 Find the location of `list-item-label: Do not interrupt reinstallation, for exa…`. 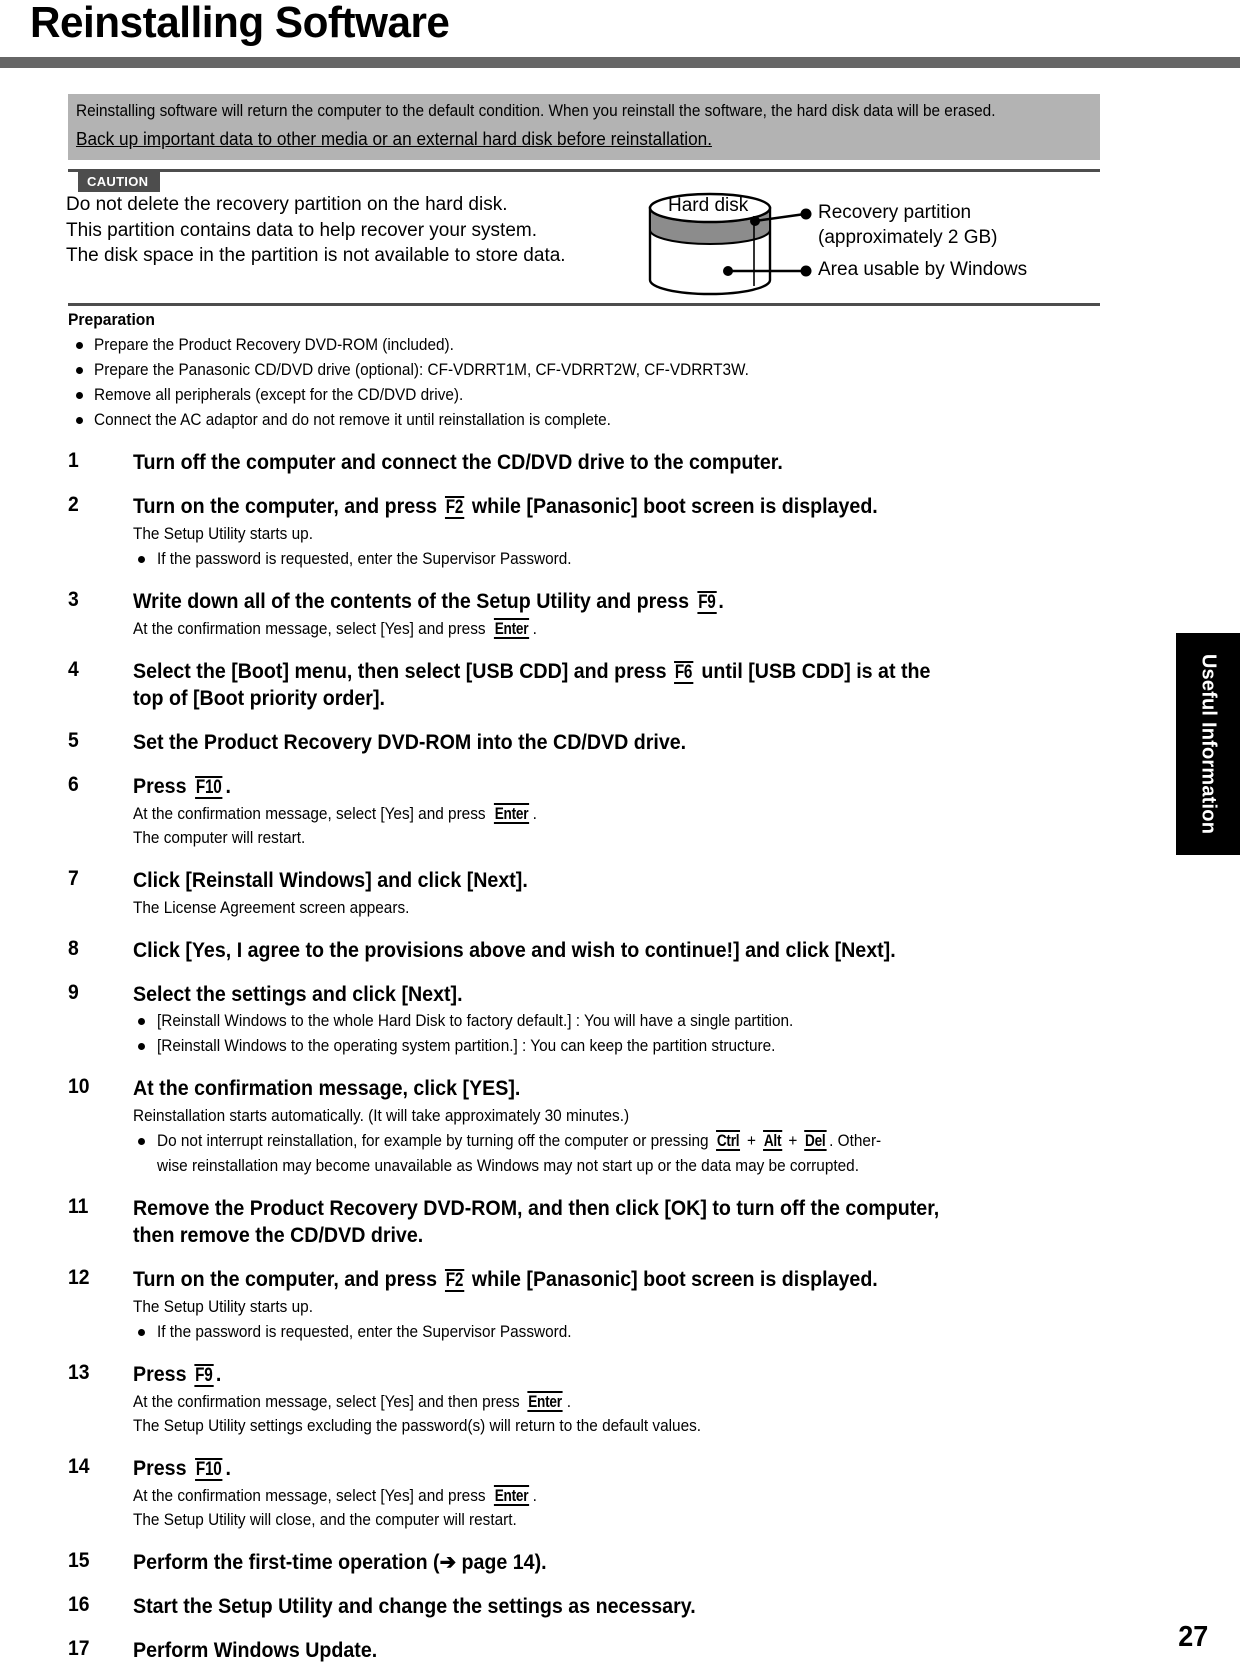

list-item-label: Do not interrupt reinstallation, for exa… is located at coordinates (519, 1141).